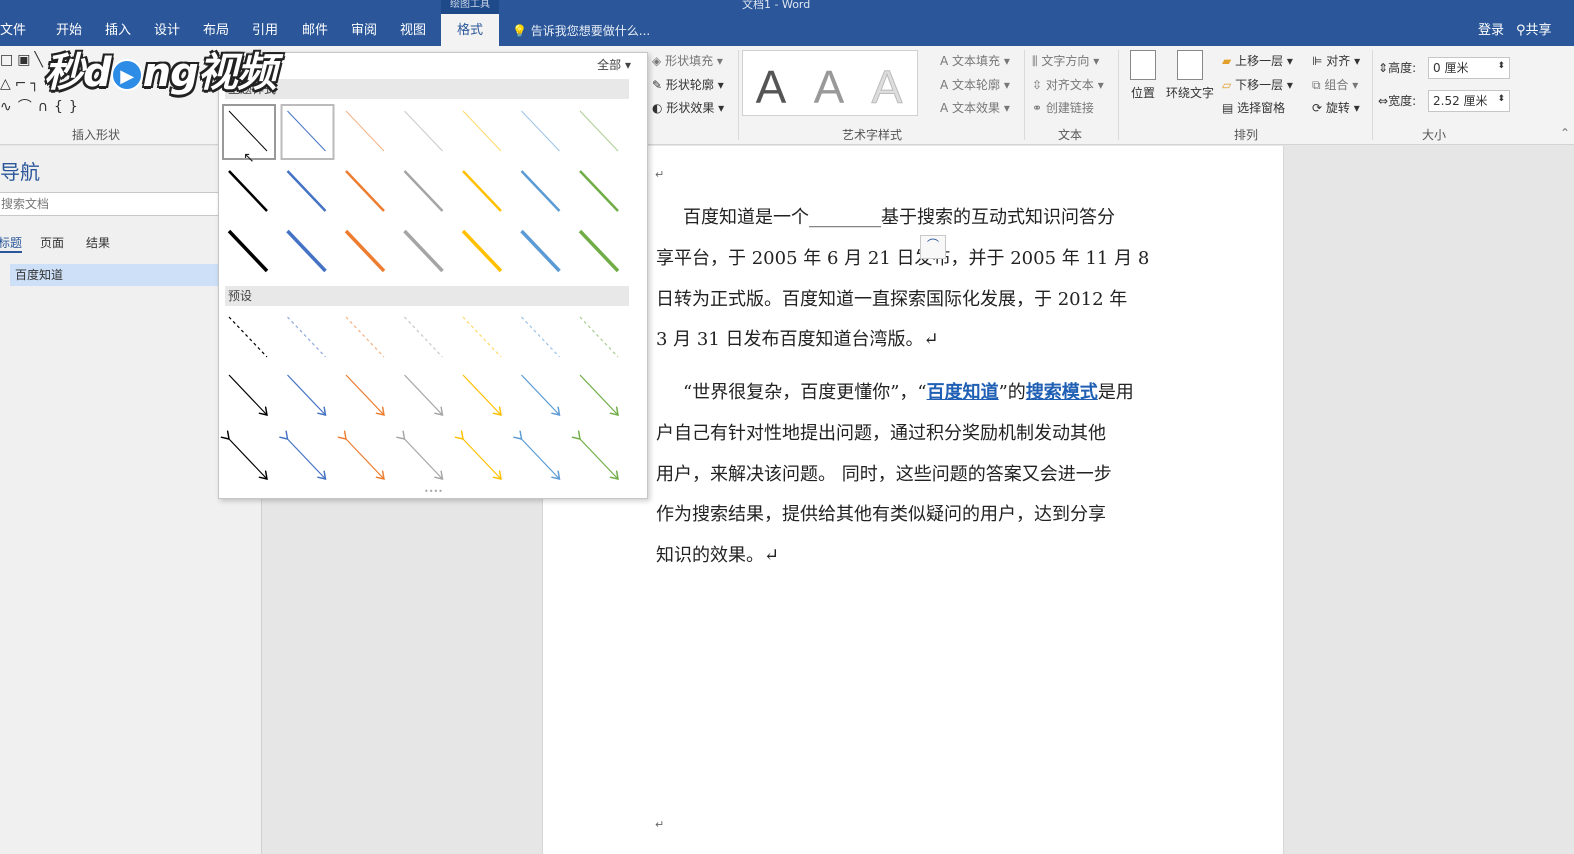 The image size is (1574, 854). Describe the element at coordinates (433, 491) in the screenshot. I see `resize-grip-icon: ••••` at that location.